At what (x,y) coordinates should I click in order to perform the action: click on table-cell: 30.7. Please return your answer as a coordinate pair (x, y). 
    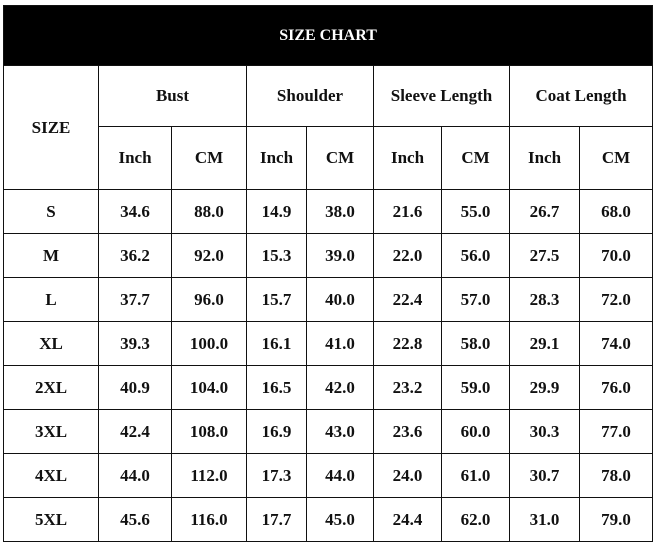
    Looking at the image, I should click on (544, 475).